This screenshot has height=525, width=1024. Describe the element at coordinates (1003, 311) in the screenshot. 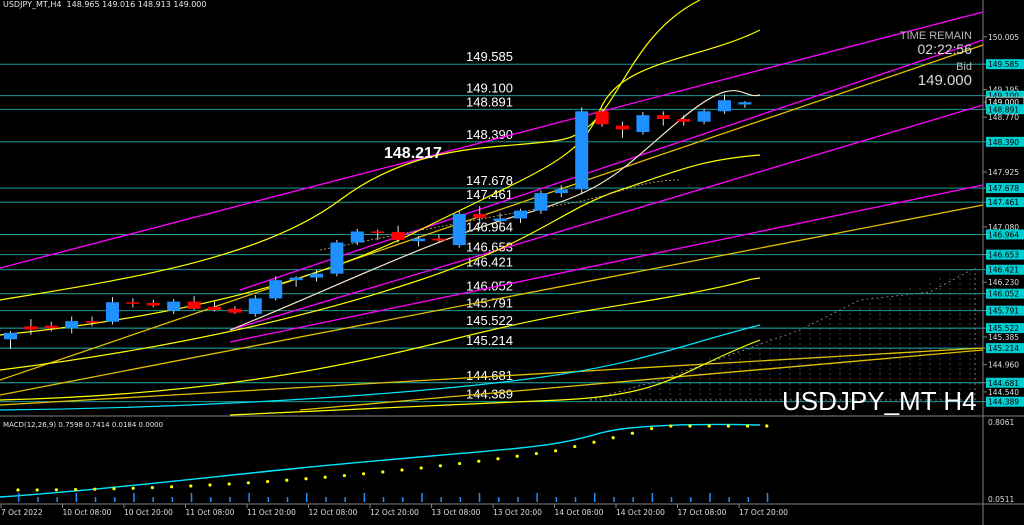

I see `price-tick-label: 145.791` at that location.